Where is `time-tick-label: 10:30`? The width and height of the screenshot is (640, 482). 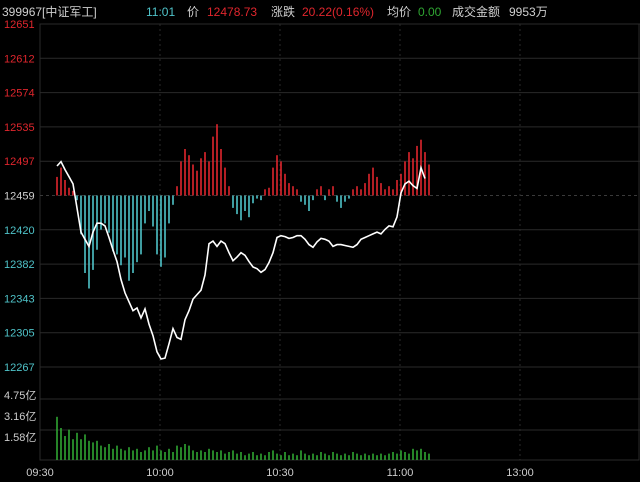
time-tick-label: 10:30 is located at coordinates (280, 473).